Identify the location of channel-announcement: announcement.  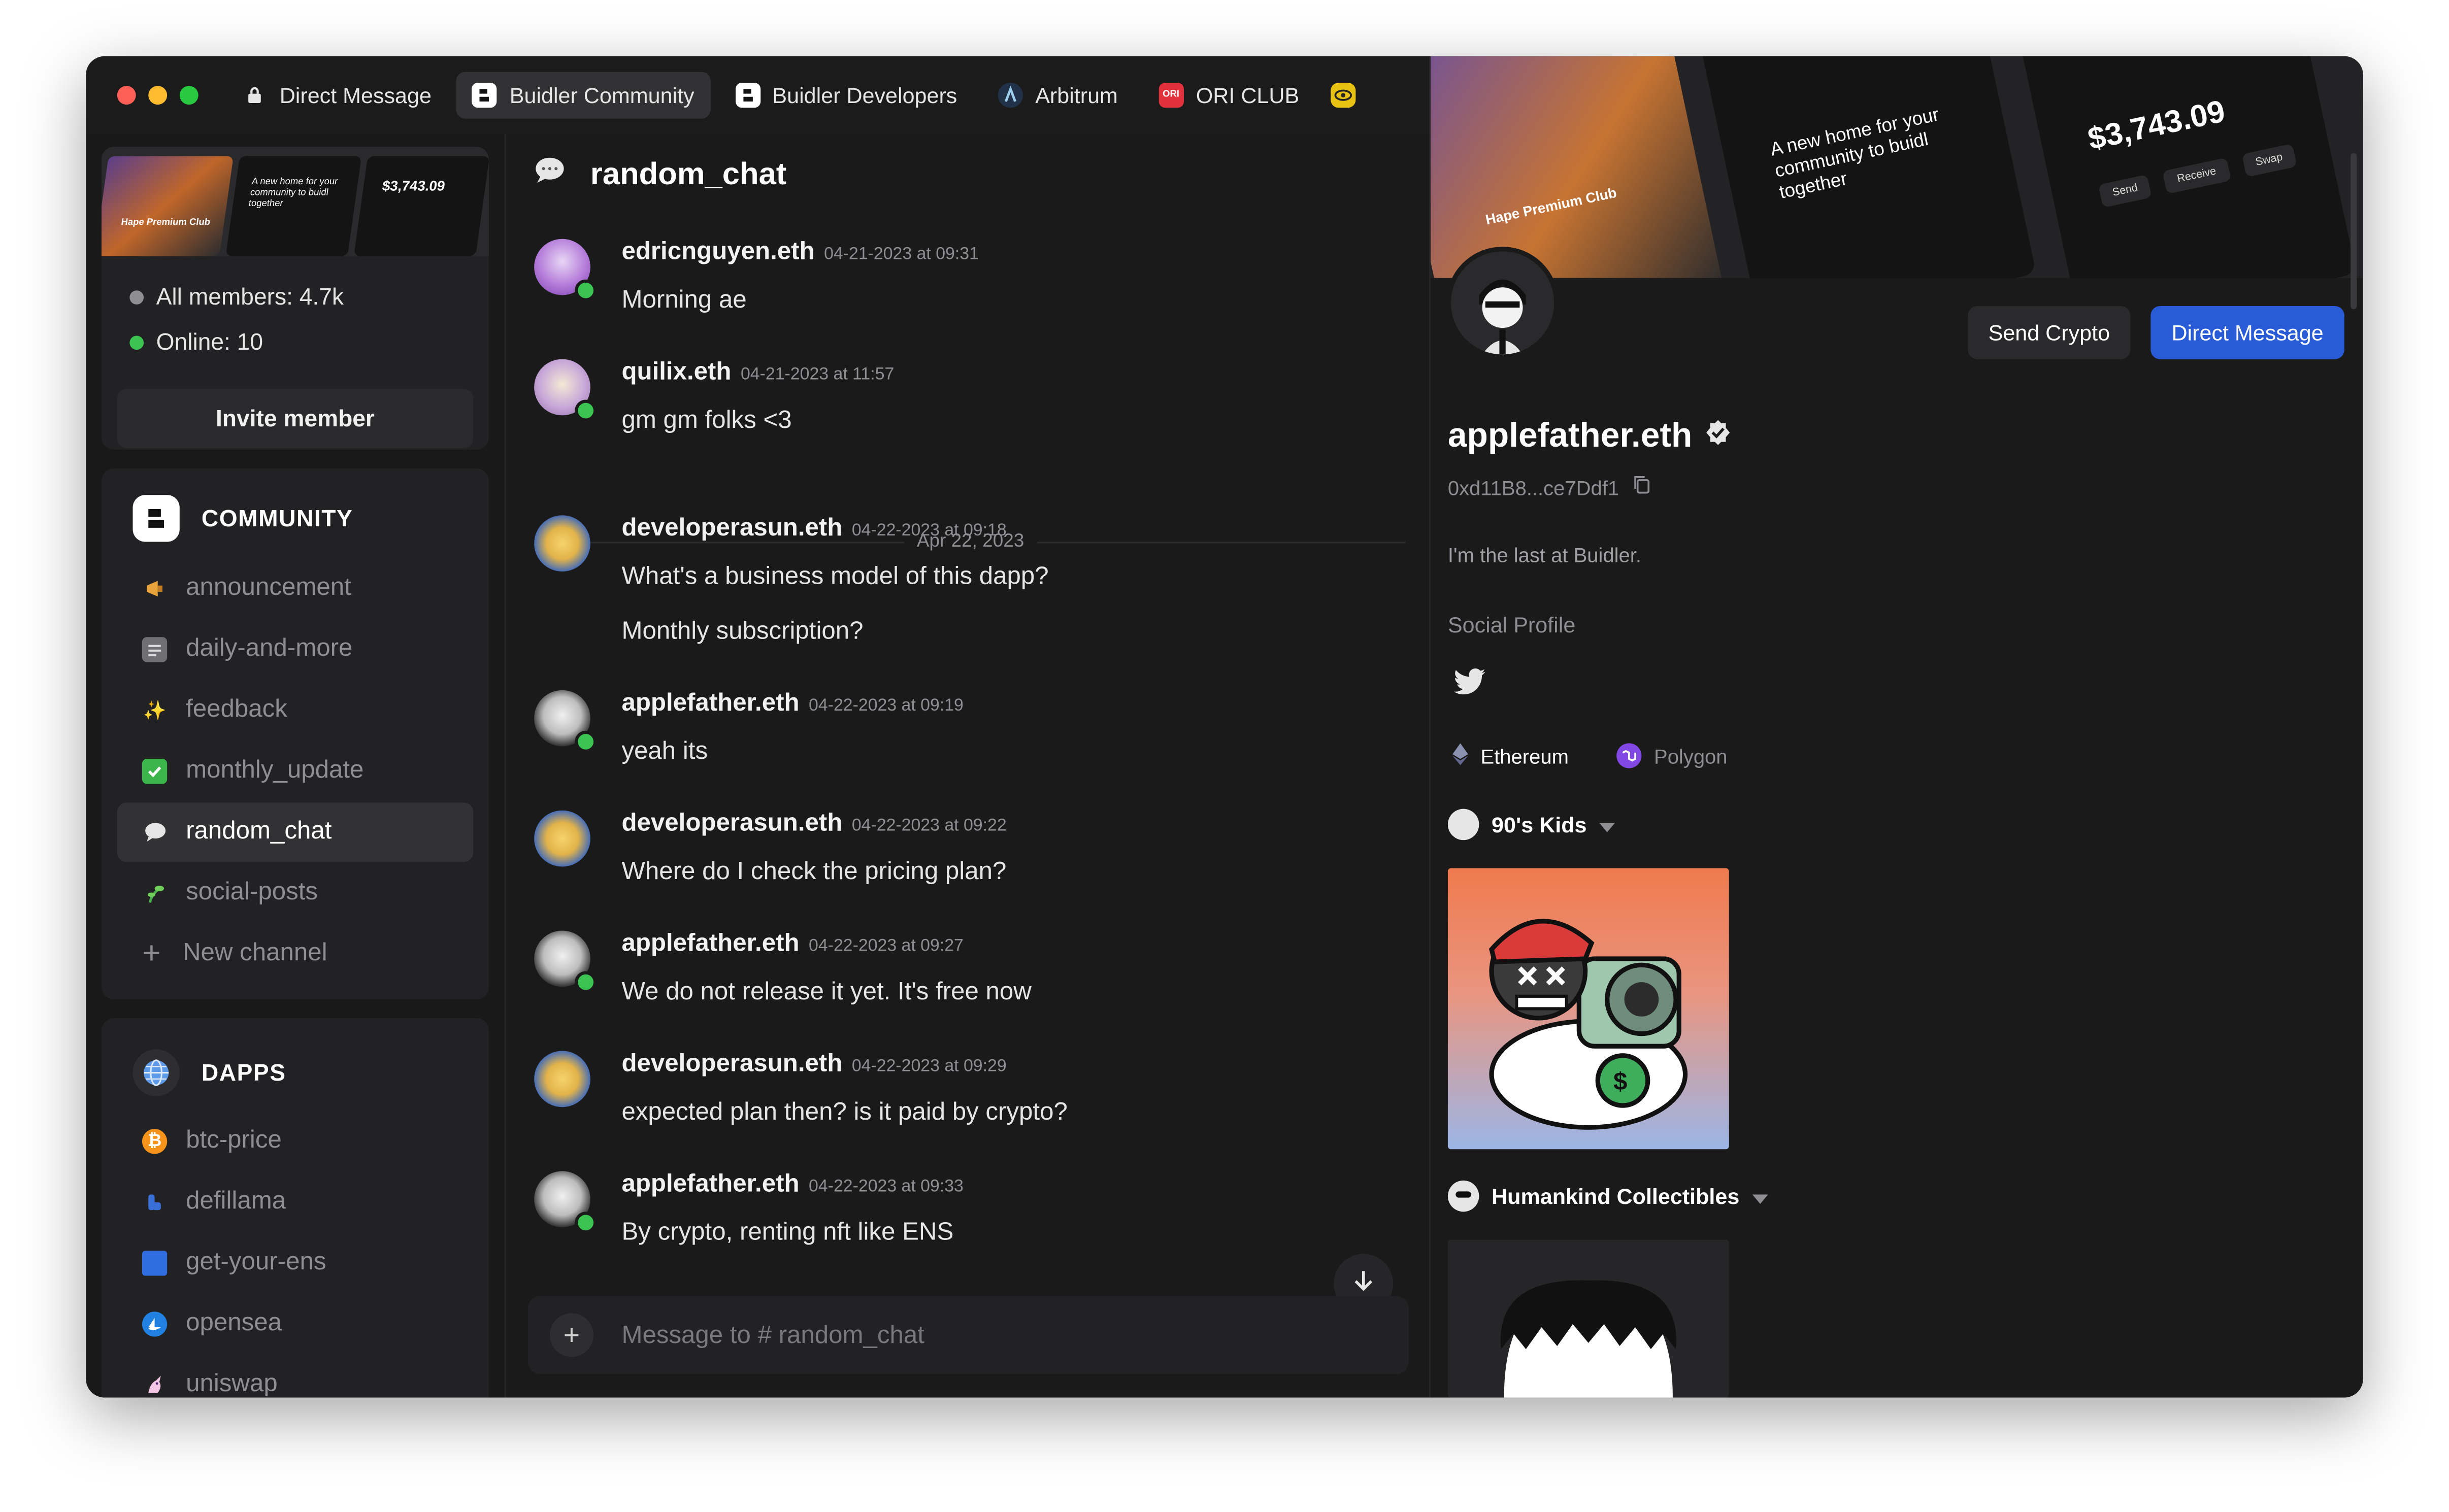
(295, 588).